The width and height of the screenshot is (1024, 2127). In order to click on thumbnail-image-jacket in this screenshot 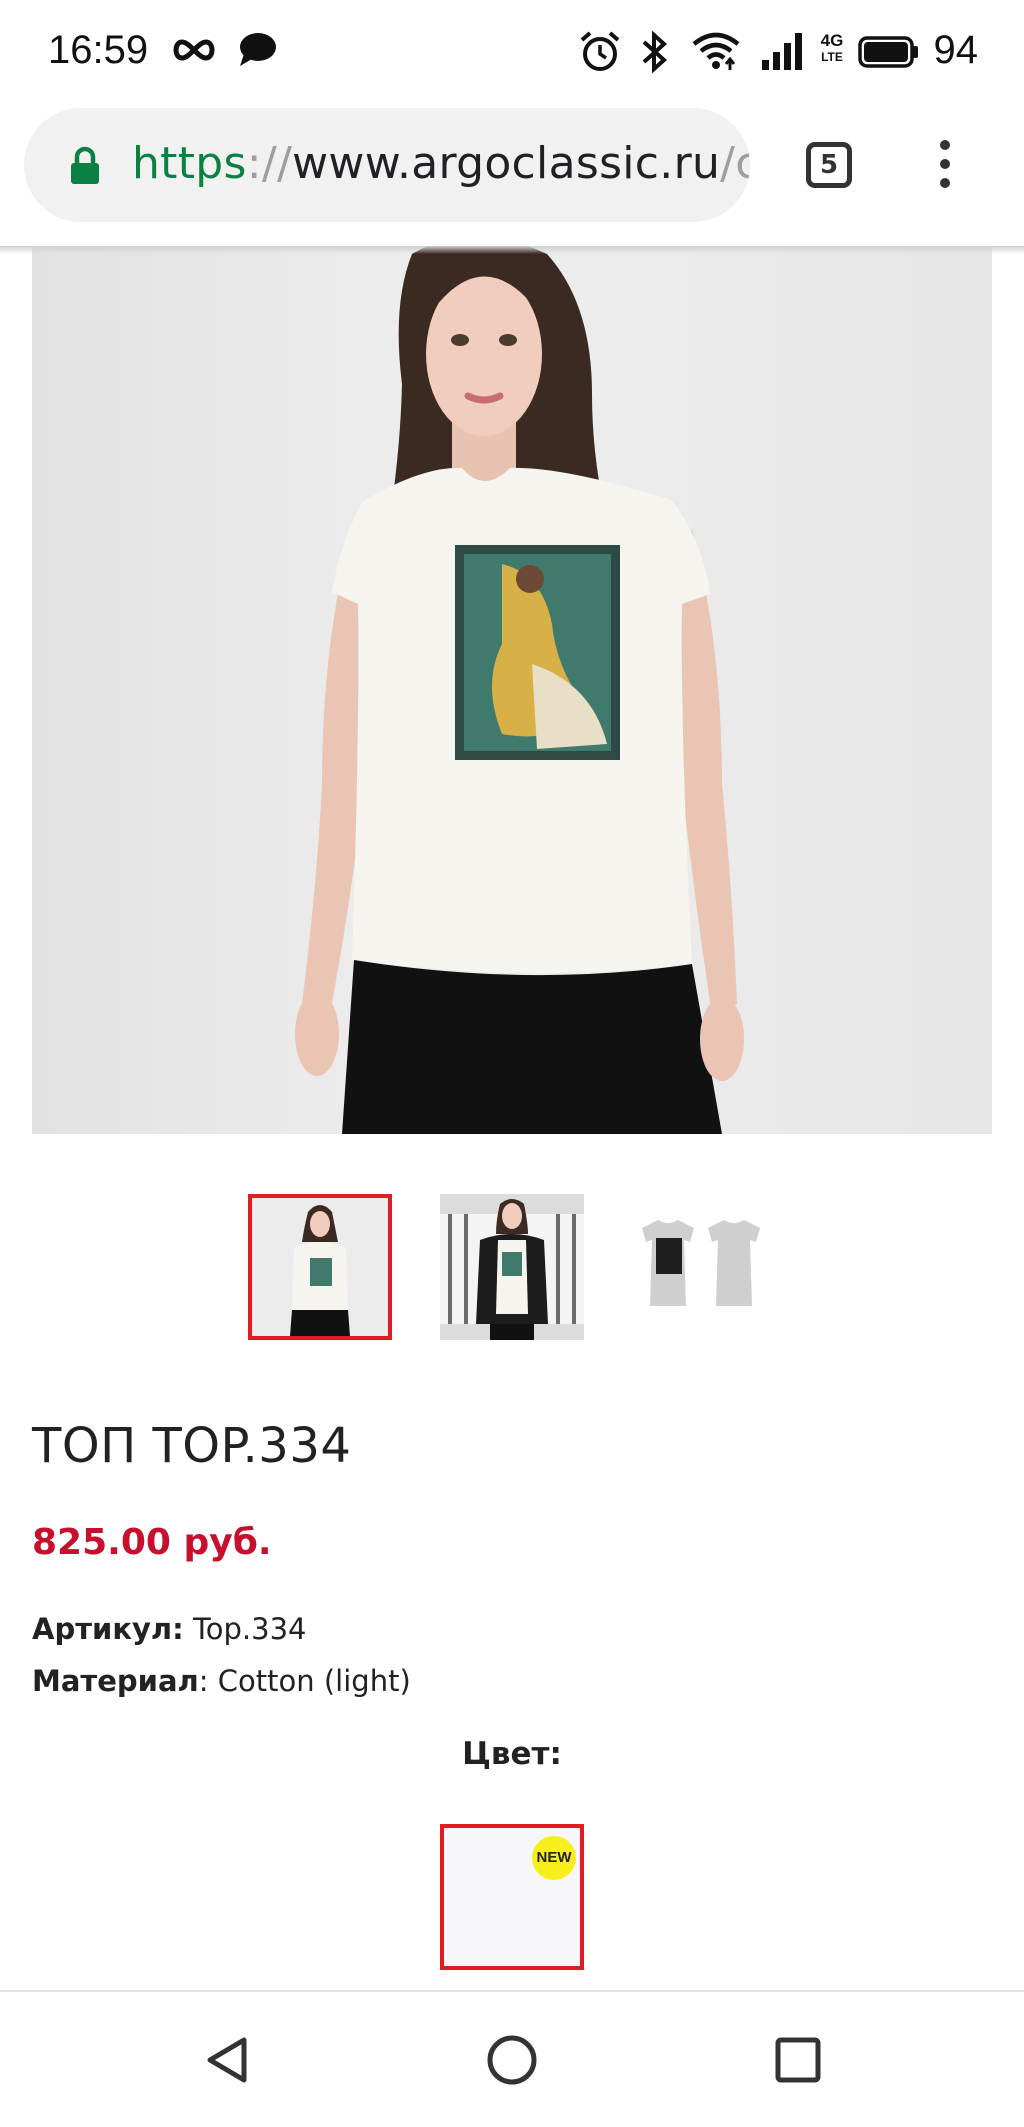, I will do `click(512, 1267)`.